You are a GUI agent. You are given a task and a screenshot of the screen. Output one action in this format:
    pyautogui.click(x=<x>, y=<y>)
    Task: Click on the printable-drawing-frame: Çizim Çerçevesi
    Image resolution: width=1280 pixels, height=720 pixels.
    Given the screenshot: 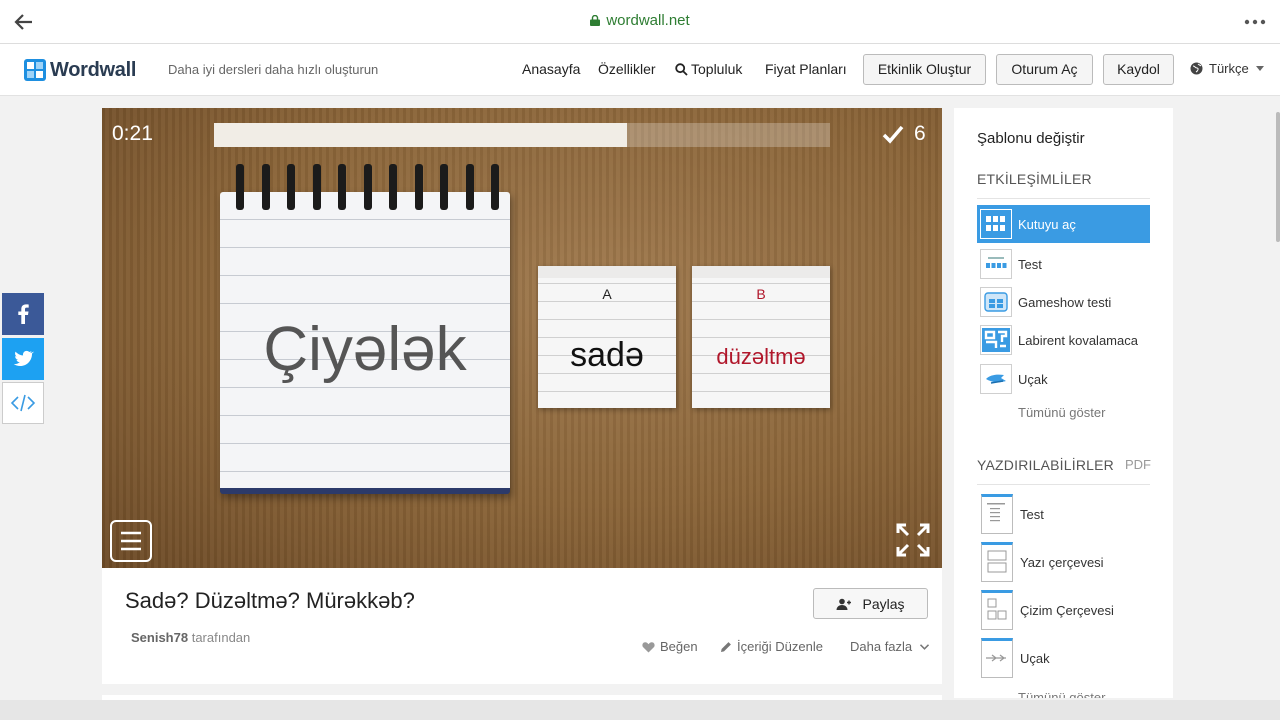 What is the action you would take?
    pyautogui.click(x=1045, y=610)
    